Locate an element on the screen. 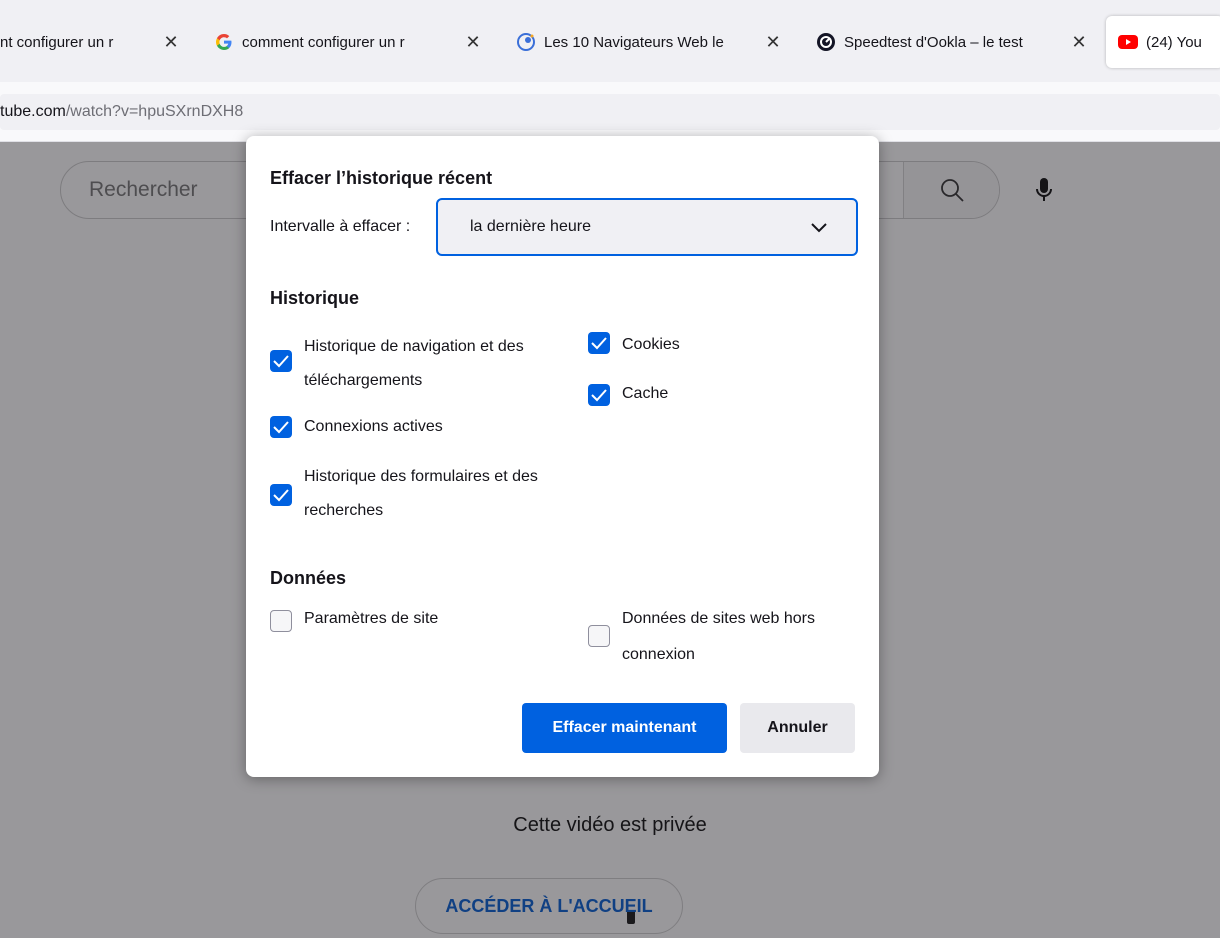  history-navigation-label-2: téléchargements is located at coordinates (363, 380).